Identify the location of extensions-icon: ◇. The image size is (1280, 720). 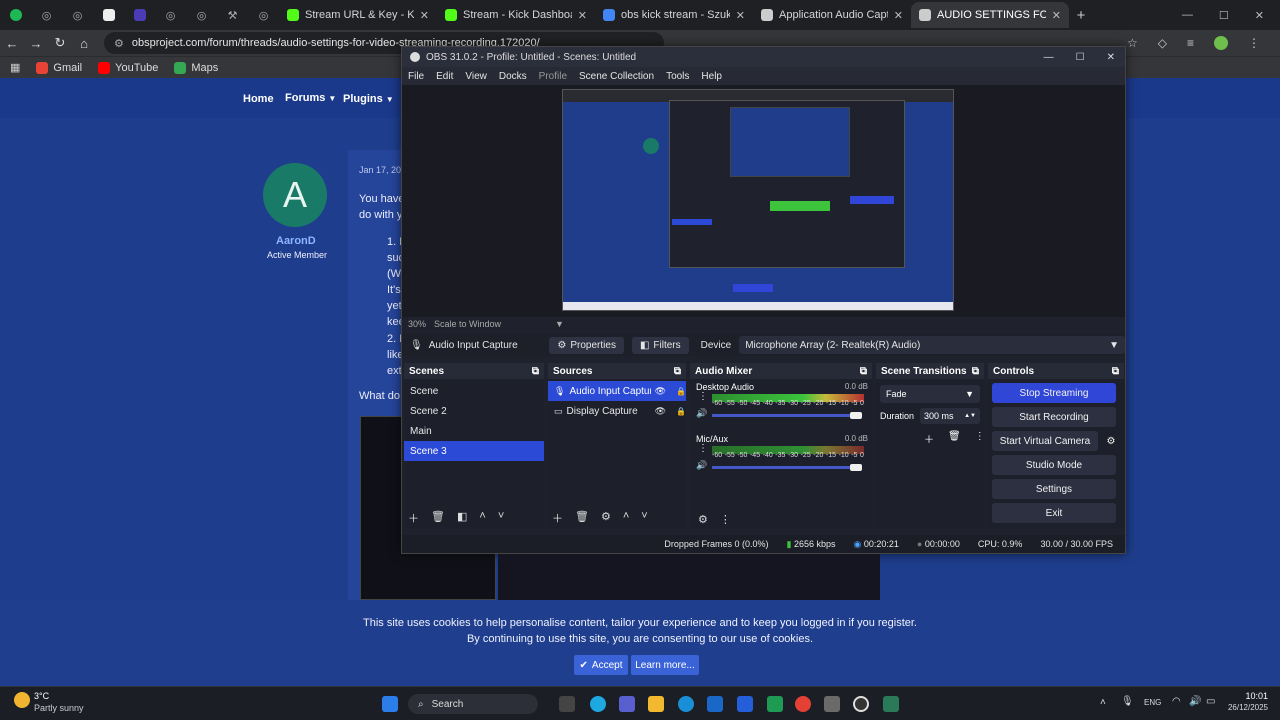
(1162, 43).